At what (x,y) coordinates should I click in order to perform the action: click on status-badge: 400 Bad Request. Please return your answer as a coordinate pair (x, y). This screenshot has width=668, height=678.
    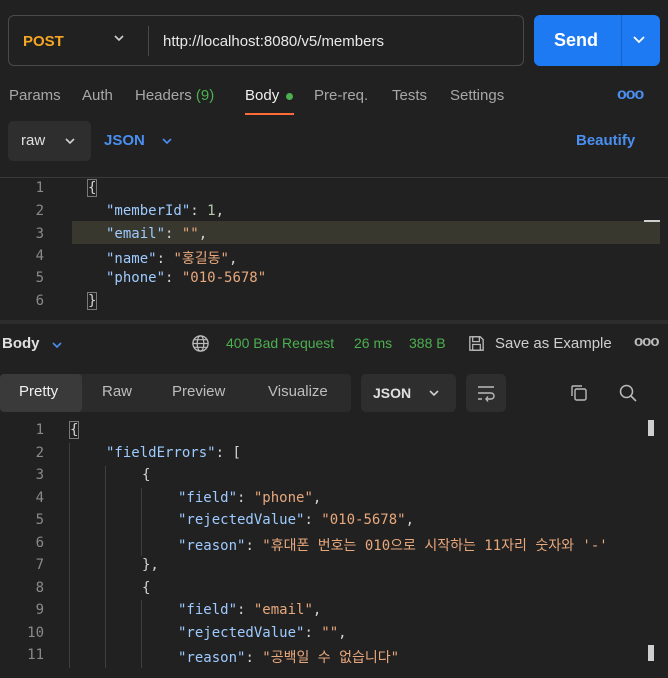
    Looking at the image, I should click on (280, 343).